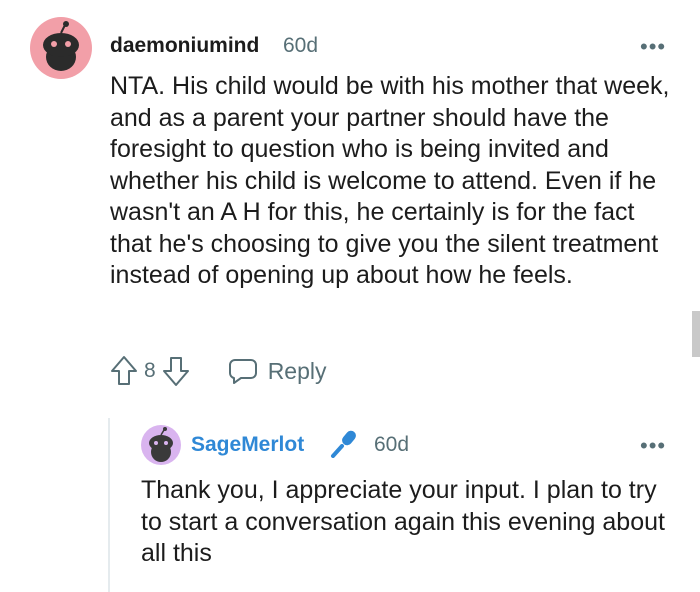 The height and width of the screenshot is (592, 700). Describe the element at coordinates (301, 45) in the screenshot. I see `comment-timestamp: 60d` at that location.